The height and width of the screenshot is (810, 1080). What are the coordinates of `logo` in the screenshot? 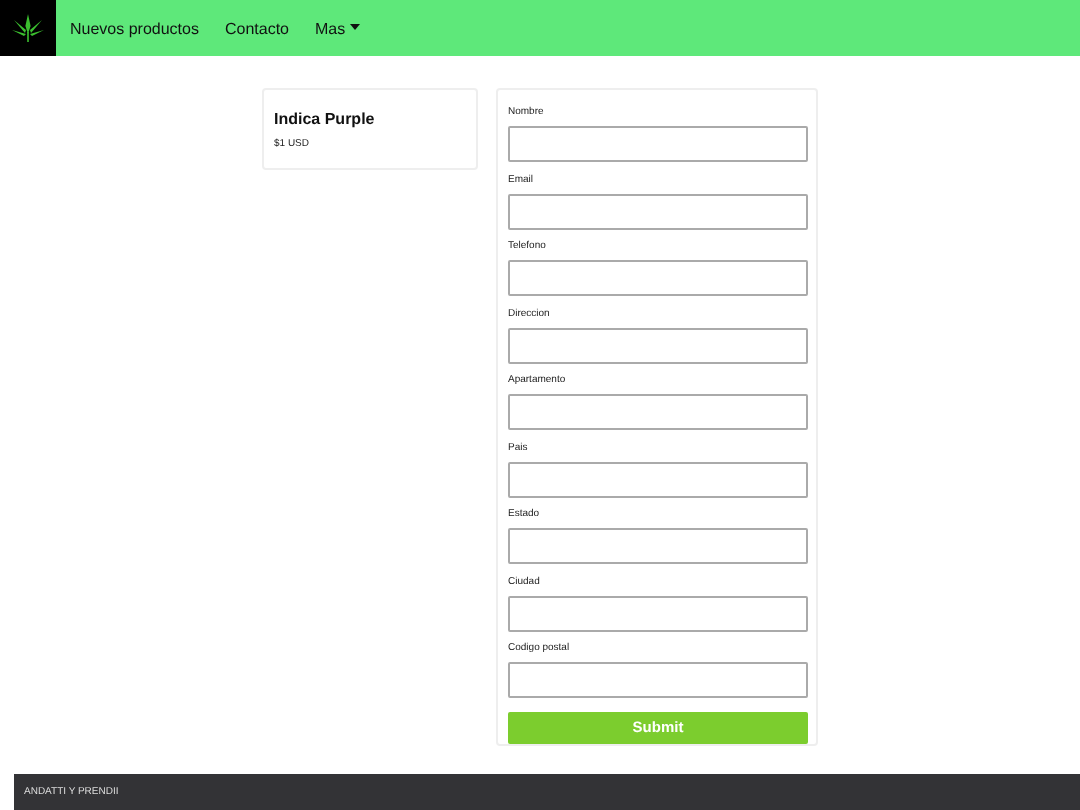 It's located at (28, 28).